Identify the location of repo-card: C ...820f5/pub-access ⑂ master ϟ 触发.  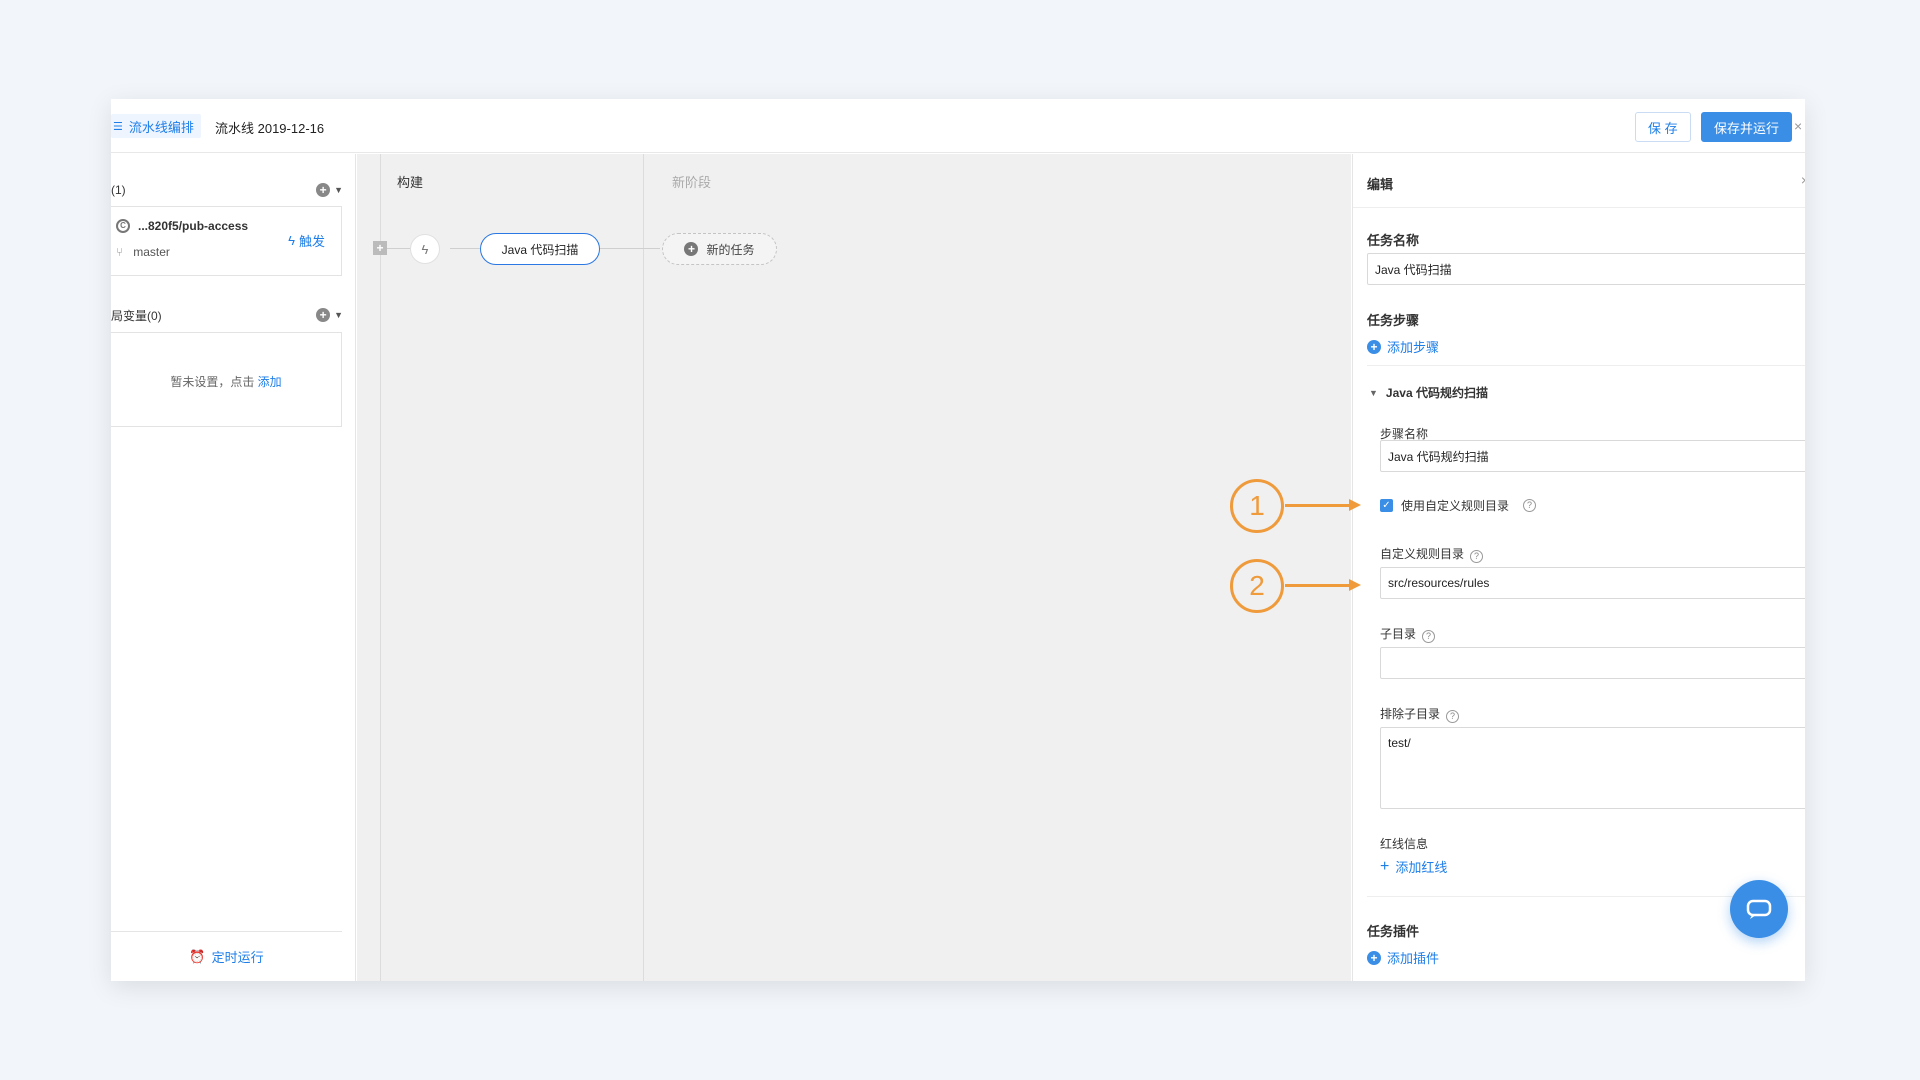
(226, 241).